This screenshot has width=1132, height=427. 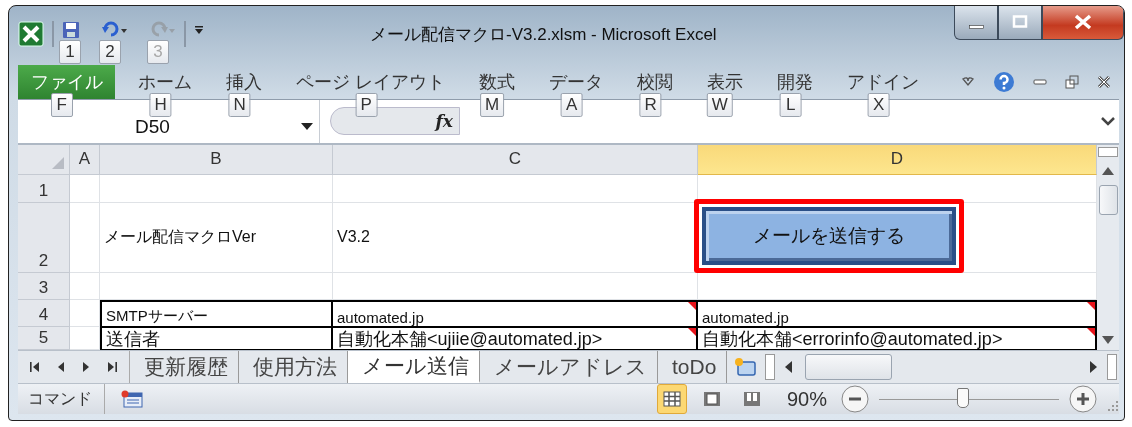 What do you see at coordinates (61, 105) in the screenshot?
I see `key-tip: F` at bounding box center [61, 105].